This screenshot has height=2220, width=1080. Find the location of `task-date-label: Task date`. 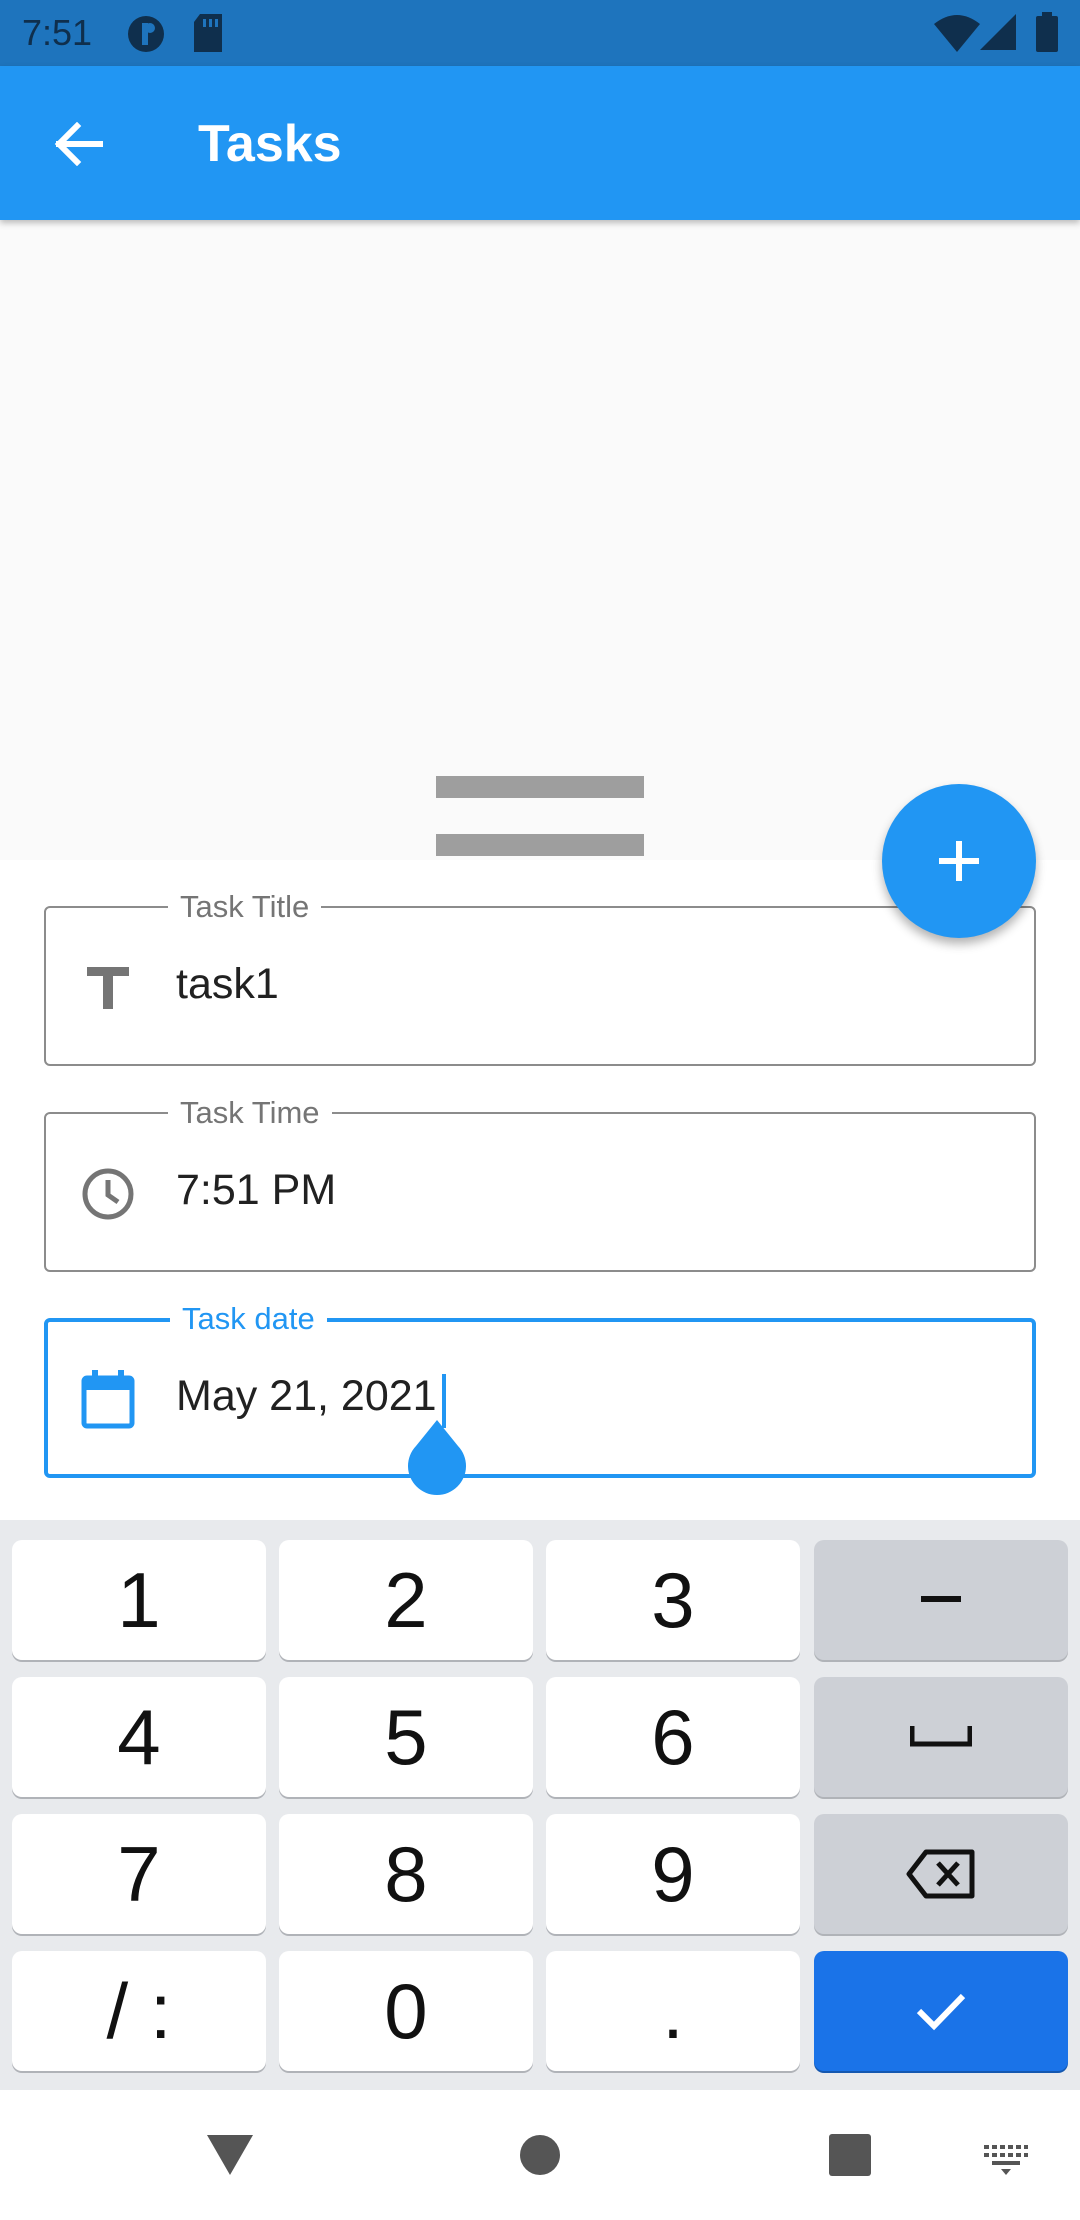

task-date-label: Task date is located at coordinates (248, 1319).